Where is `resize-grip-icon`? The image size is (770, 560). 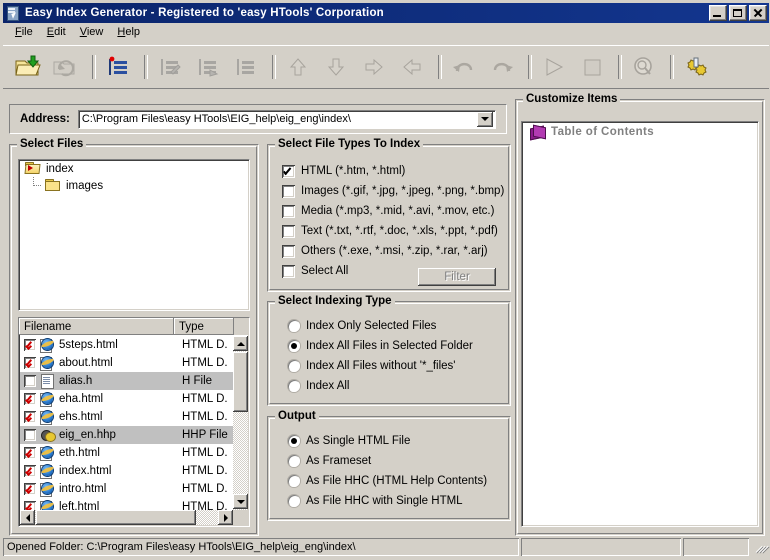 resize-grip-icon is located at coordinates (761, 547).